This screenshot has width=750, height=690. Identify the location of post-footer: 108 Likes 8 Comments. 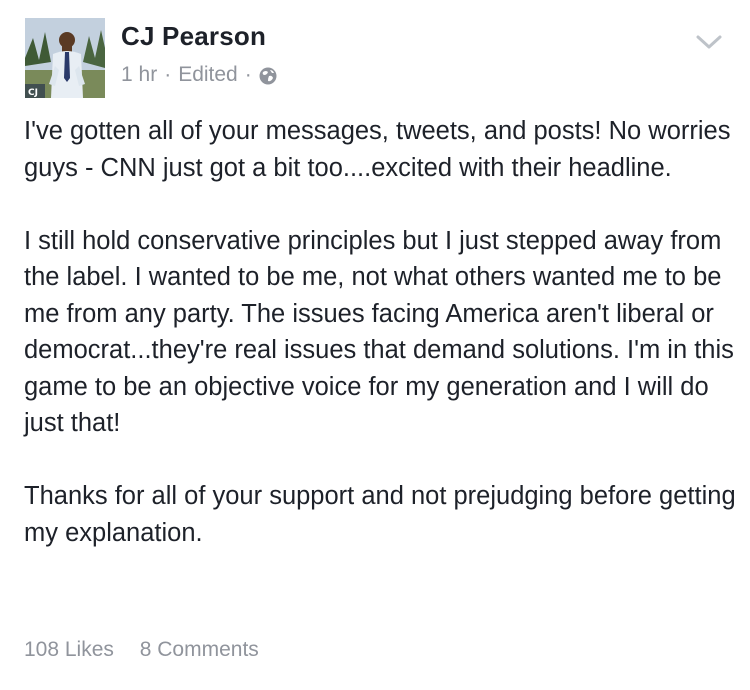
(141, 650).